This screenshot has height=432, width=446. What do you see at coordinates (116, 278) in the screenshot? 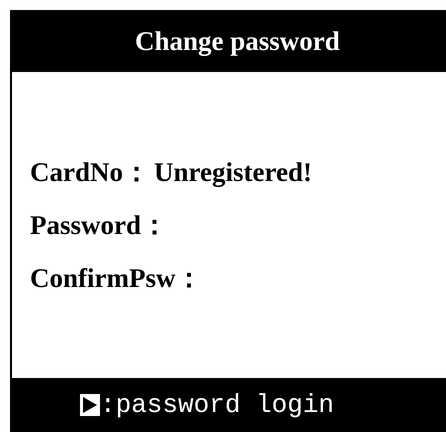
I see `field-label: ConfirmPsw：` at bounding box center [116, 278].